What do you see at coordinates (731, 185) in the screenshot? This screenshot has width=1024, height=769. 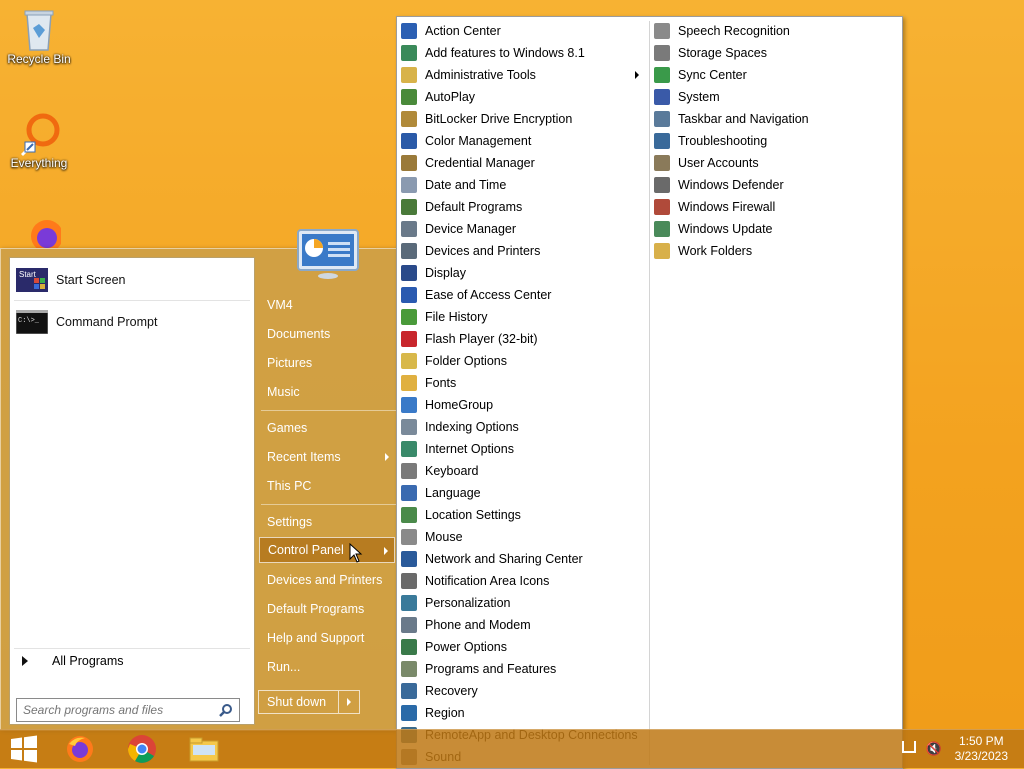 I see `cp-item-label: Windows Defender` at bounding box center [731, 185].